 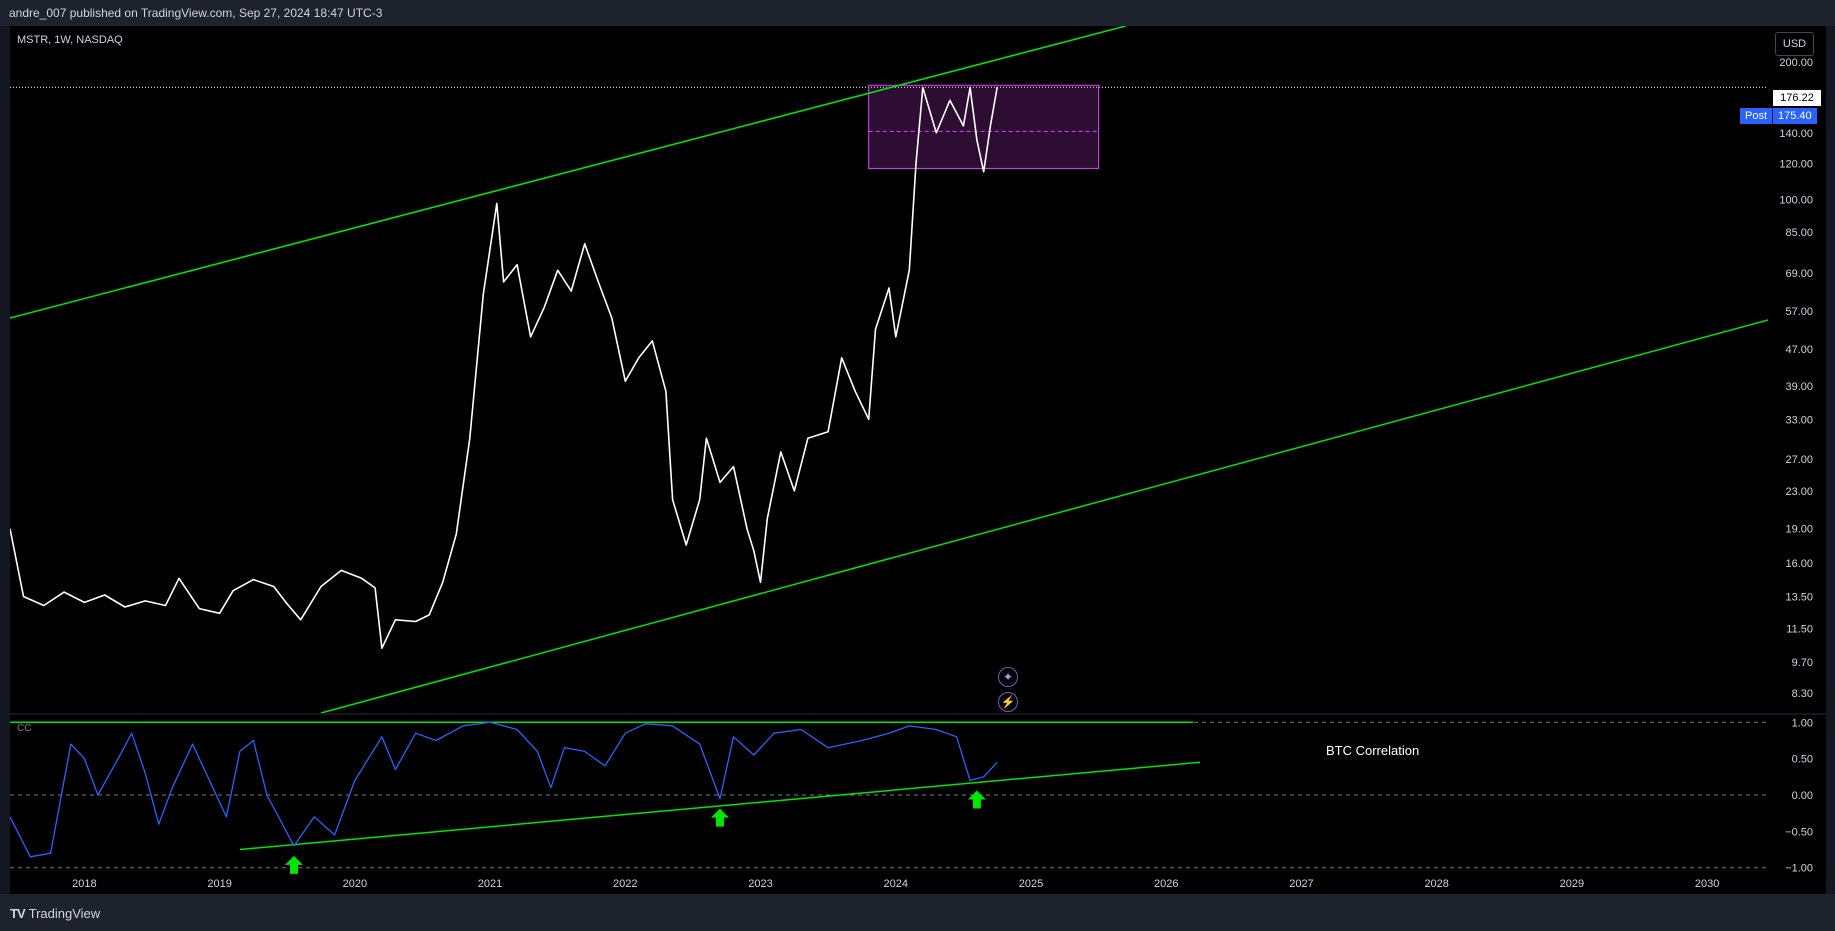 I want to click on indicator-y-tick-label: −1.00, so click(x=1799, y=869).